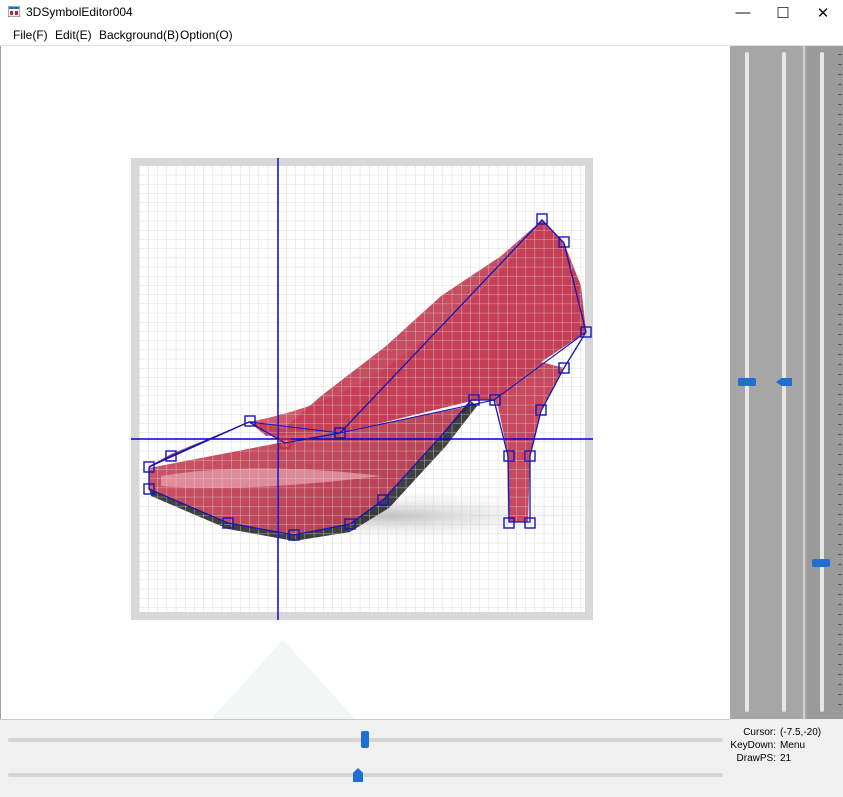  What do you see at coordinates (79, 12) in the screenshot?
I see `window-title: 3DSymbolEditor004` at bounding box center [79, 12].